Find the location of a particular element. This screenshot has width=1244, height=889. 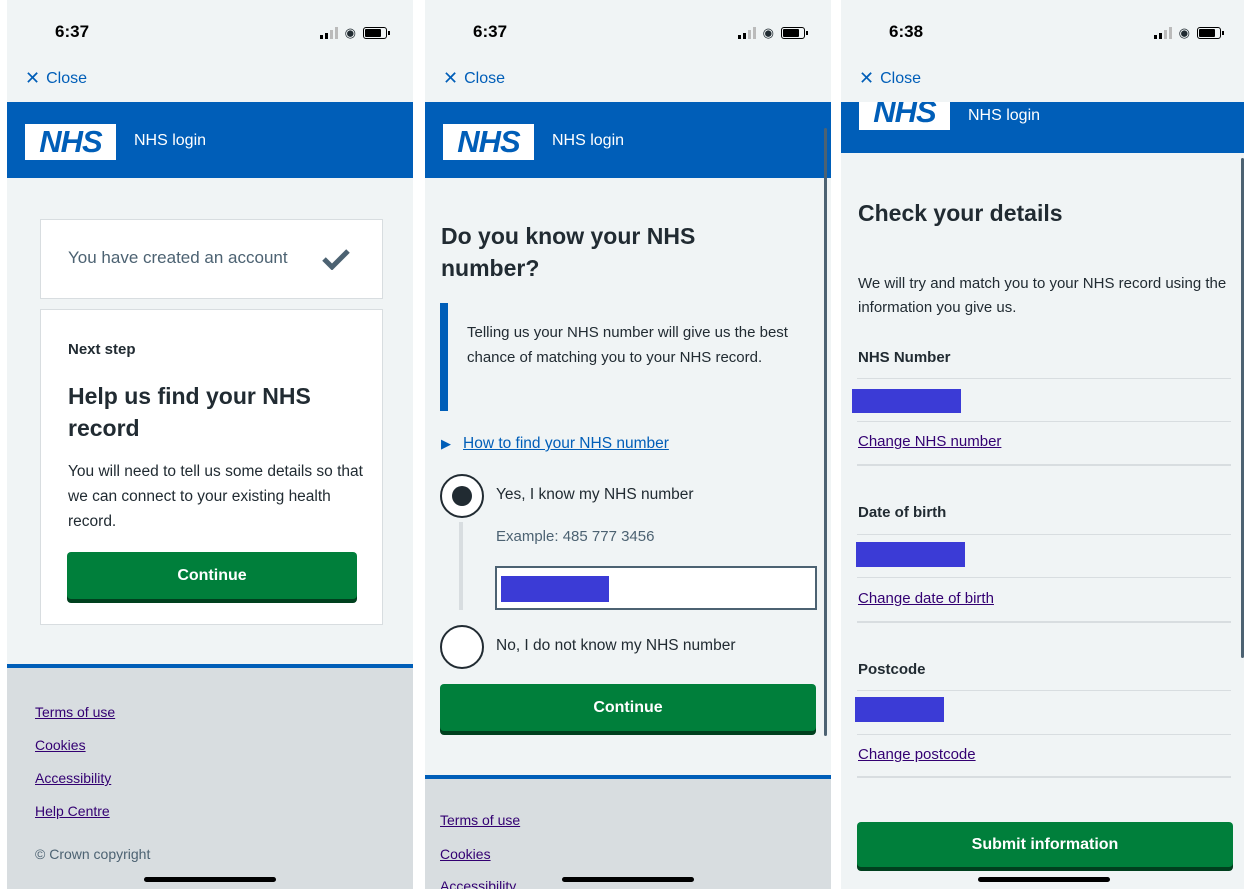

nhs-number-input is located at coordinates (656, 588).